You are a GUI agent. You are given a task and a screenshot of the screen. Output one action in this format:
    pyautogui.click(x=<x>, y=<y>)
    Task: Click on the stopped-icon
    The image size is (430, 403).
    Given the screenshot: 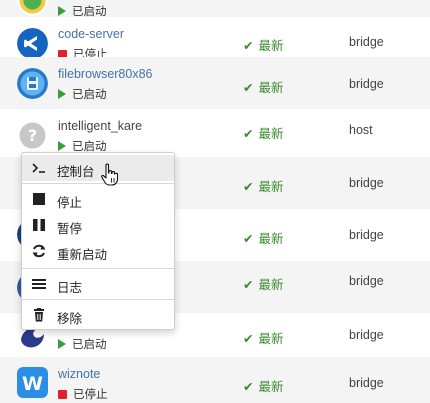 What is the action you would take?
    pyautogui.click(x=62, y=394)
    